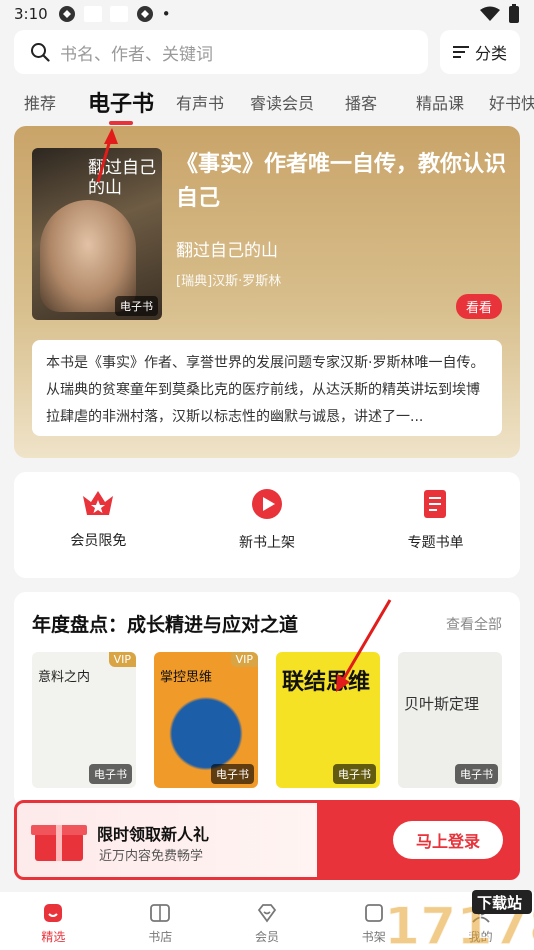 This screenshot has width=534, height=950. I want to click on active-tab-indicator, so click(121, 123).